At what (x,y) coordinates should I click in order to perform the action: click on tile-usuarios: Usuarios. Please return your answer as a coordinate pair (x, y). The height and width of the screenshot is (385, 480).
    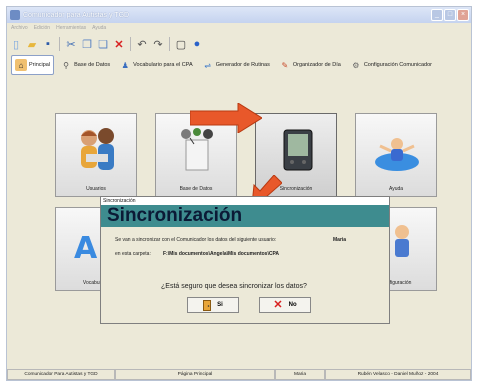
    Looking at the image, I should click on (96, 155).